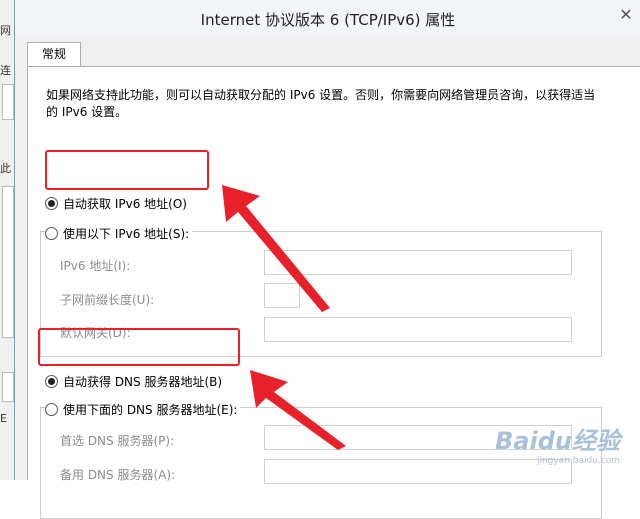 The image size is (640, 519). Describe the element at coordinates (118, 475) in the screenshot. I see `alternate-dns-label: 备用 DNS 服务器(A):` at that location.